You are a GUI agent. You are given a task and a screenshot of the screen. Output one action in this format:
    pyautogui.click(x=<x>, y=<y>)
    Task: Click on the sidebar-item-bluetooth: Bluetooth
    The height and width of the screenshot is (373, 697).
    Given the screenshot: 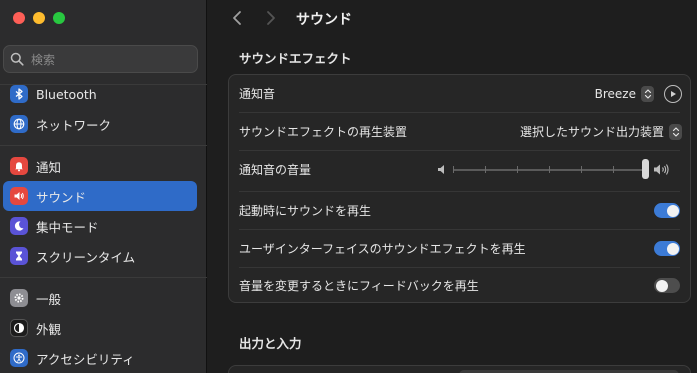 What is the action you would take?
    pyautogui.click(x=100, y=94)
    